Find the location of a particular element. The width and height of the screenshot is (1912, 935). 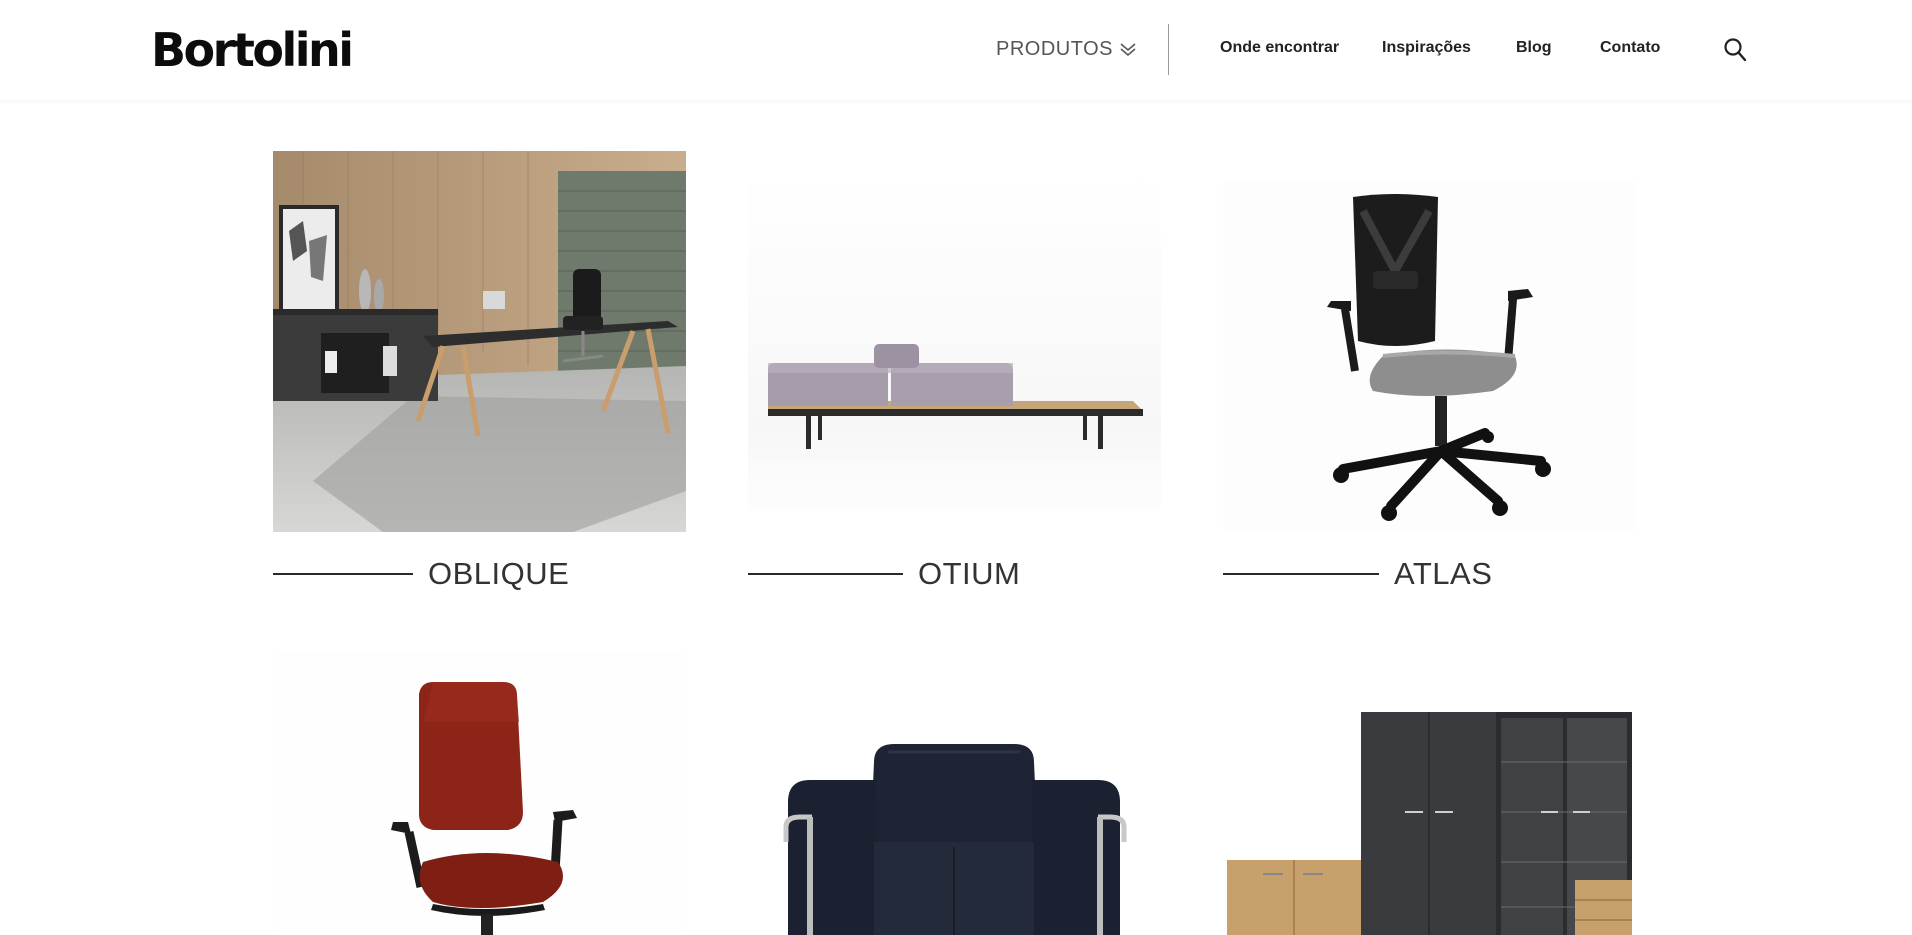

product-image-otium is located at coordinates (954, 341).